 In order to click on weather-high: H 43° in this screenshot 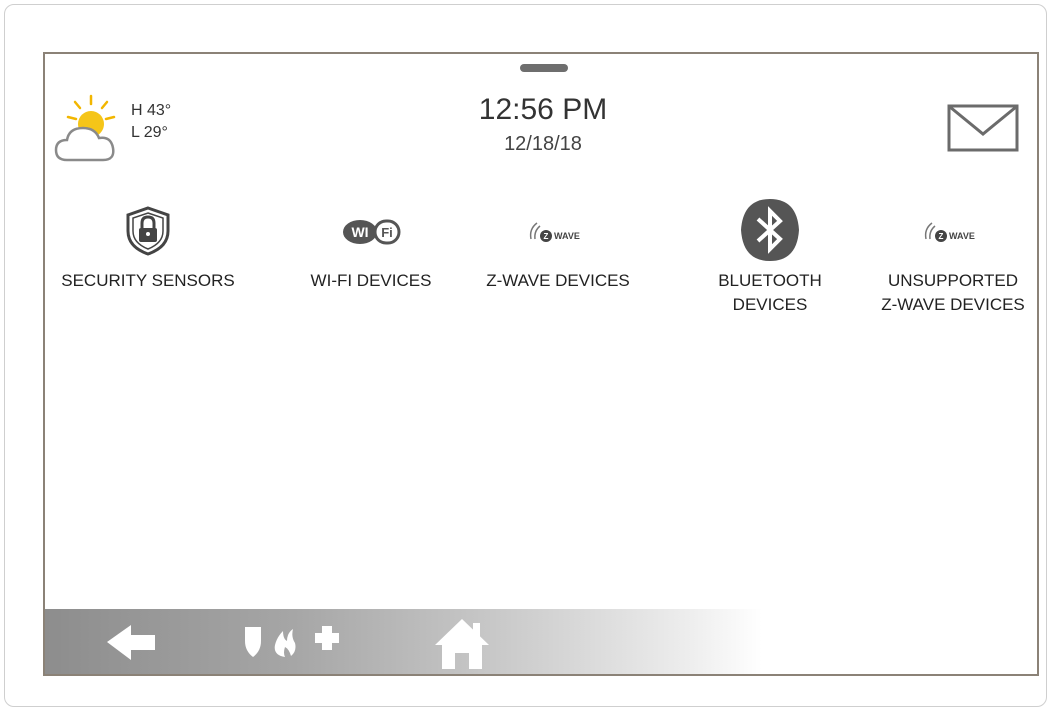, I will do `click(151, 110)`.